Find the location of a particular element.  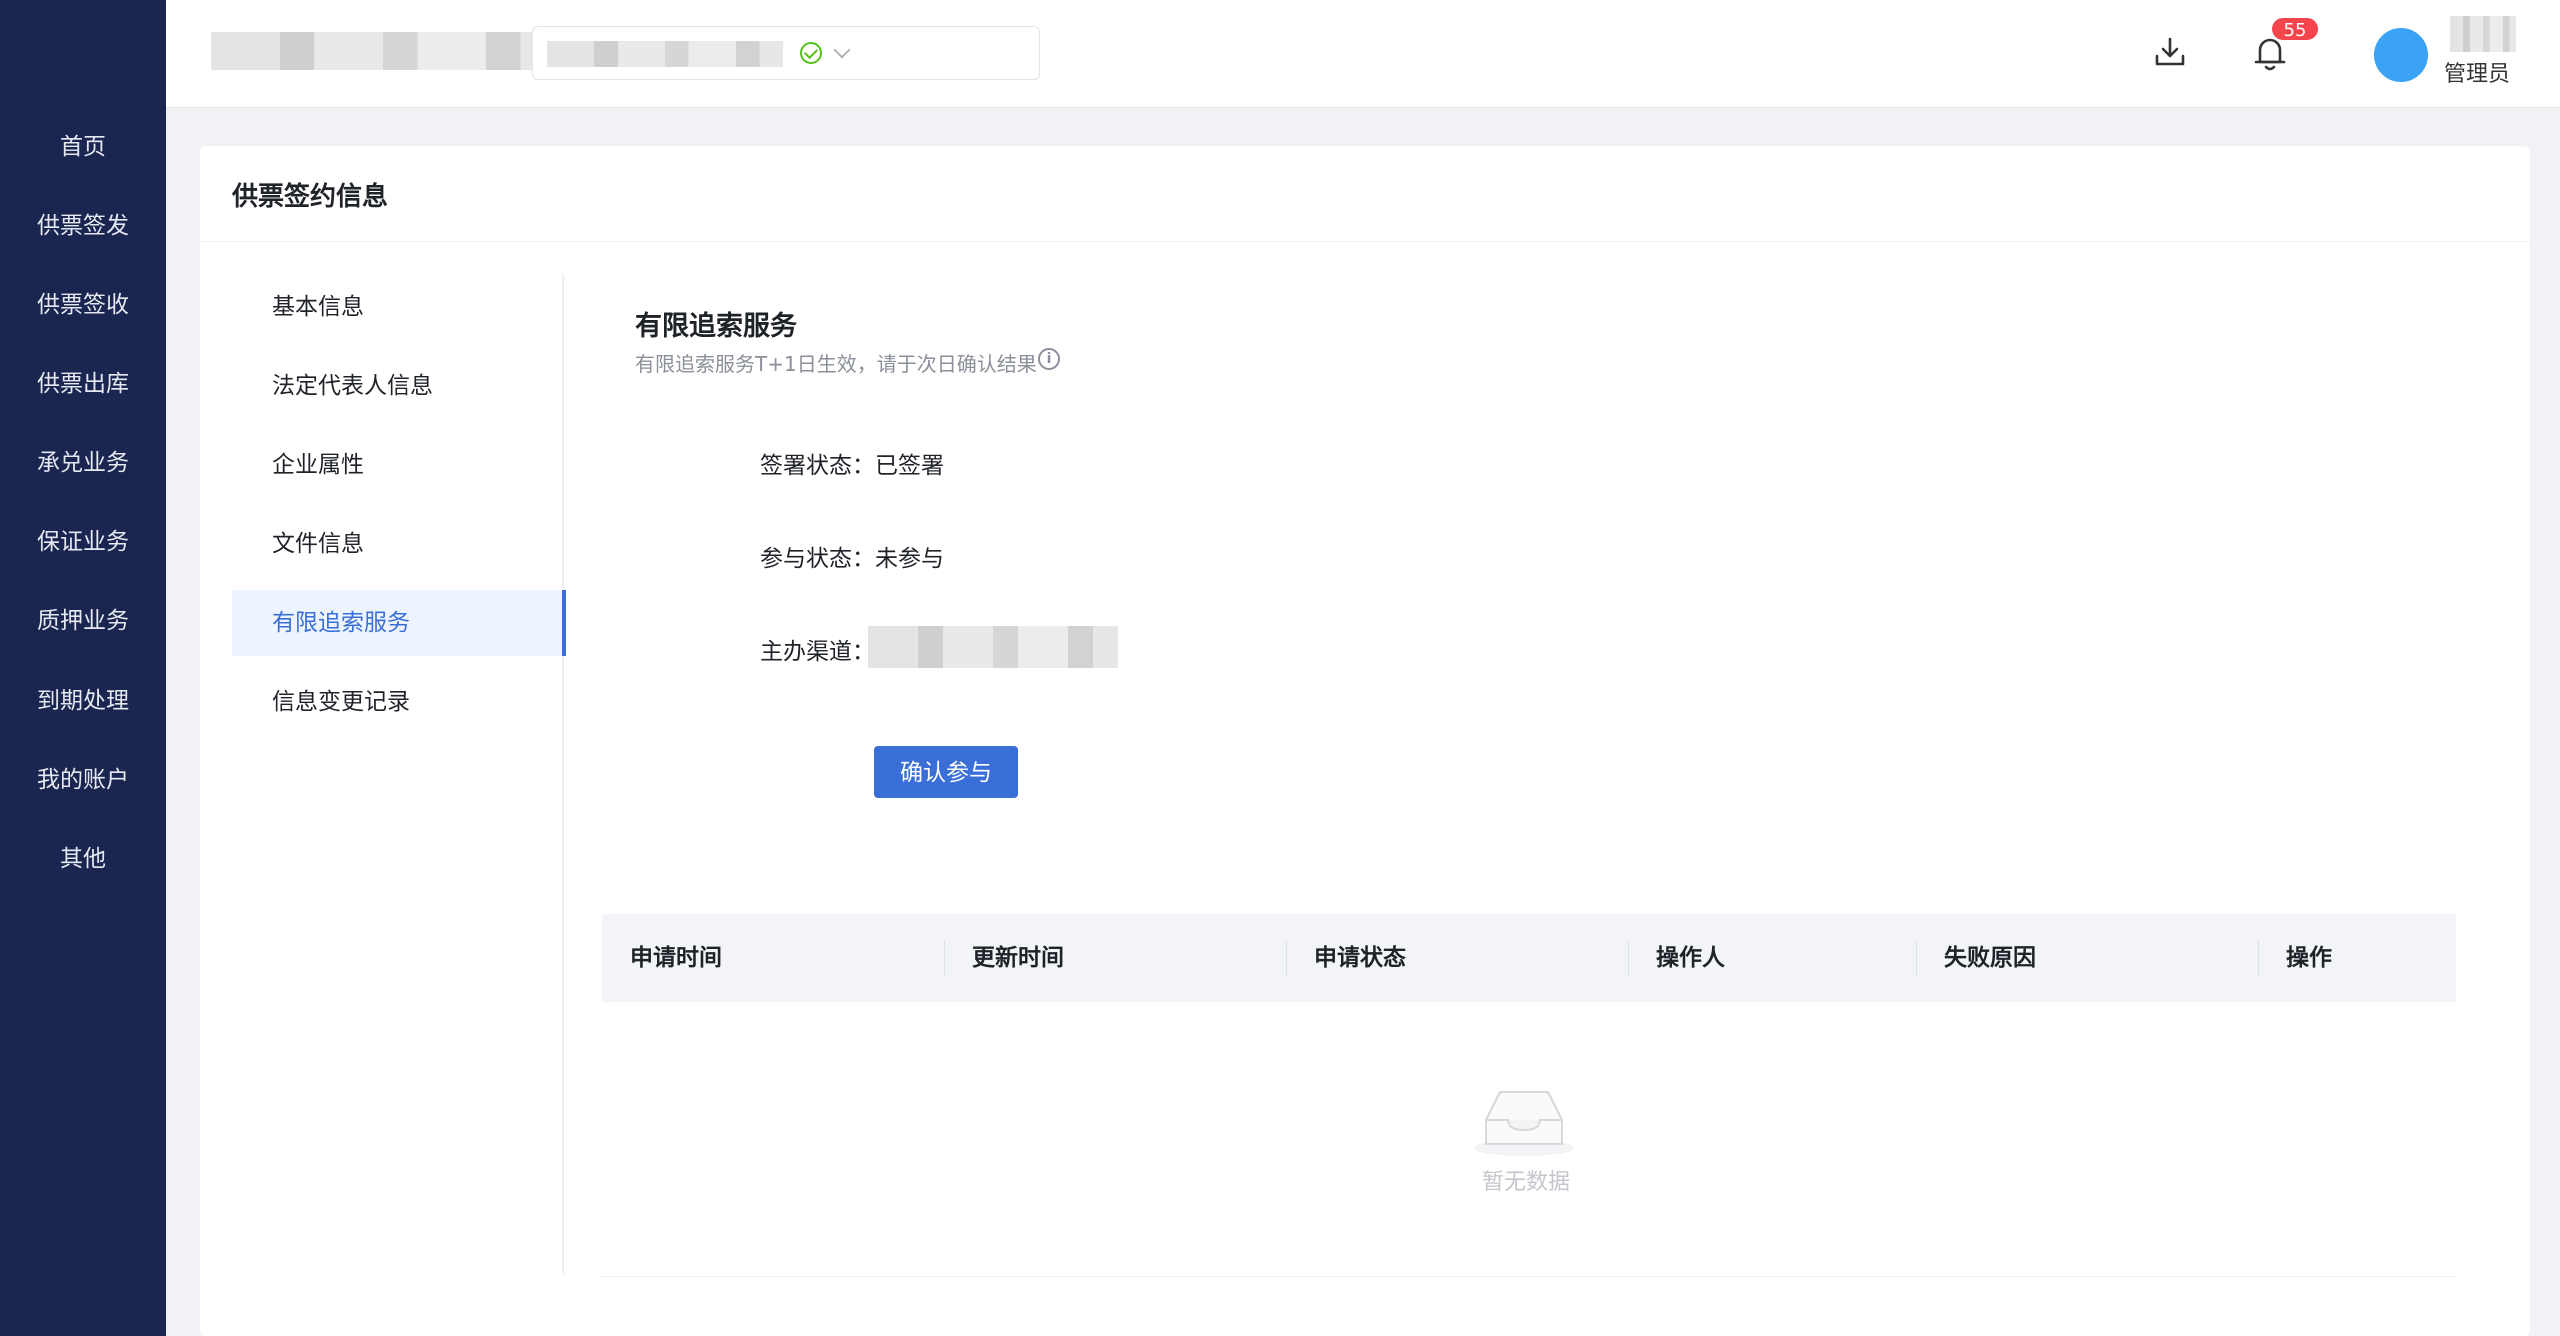

tab-file-info: 文件信息 is located at coordinates (397, 544).